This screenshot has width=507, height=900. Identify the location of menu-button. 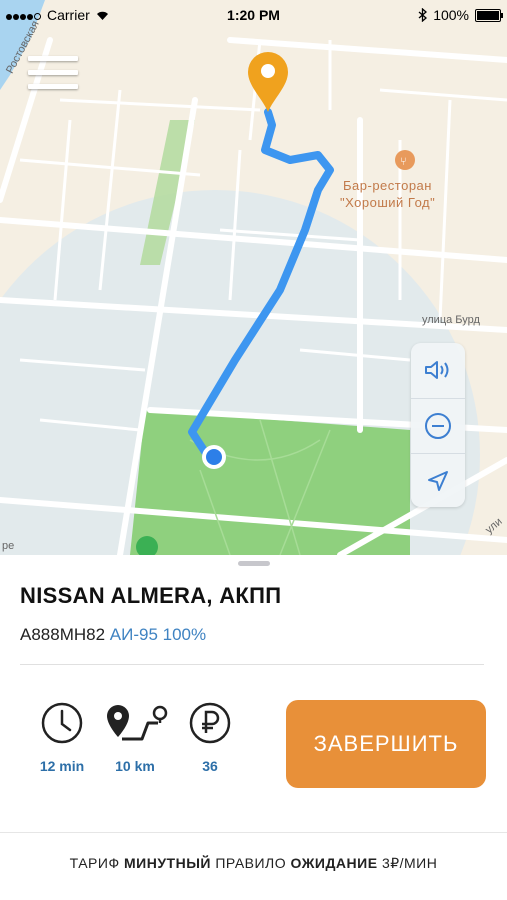
(53, 73).